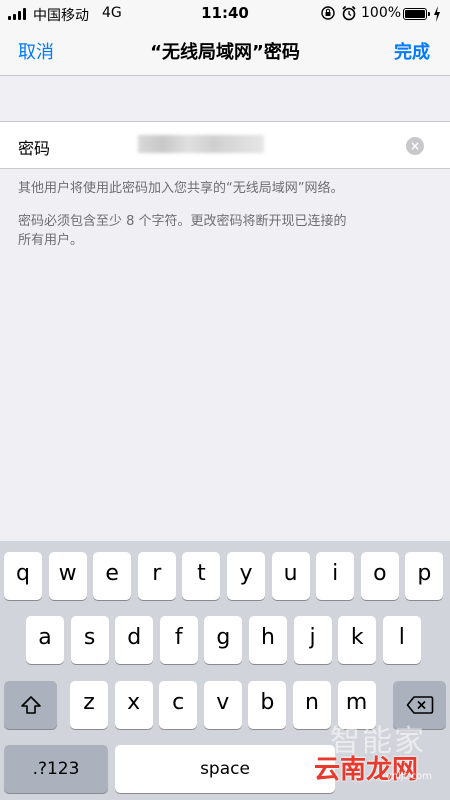 This screenshot has width=450, height=800. Describe the element at coordinates (268, 640) in the screenshot. I see `key-h: h` at that location.